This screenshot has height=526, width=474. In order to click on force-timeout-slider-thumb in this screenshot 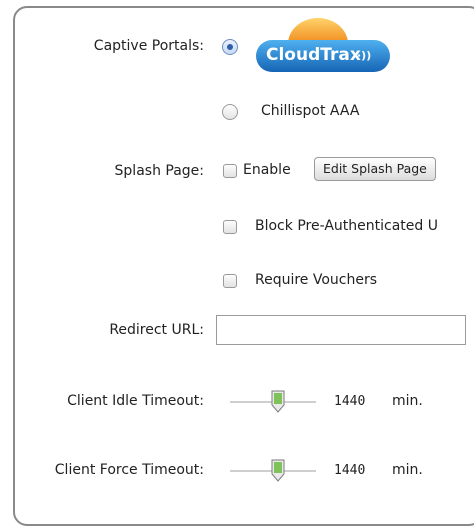, I will do `click(278, 470)`.